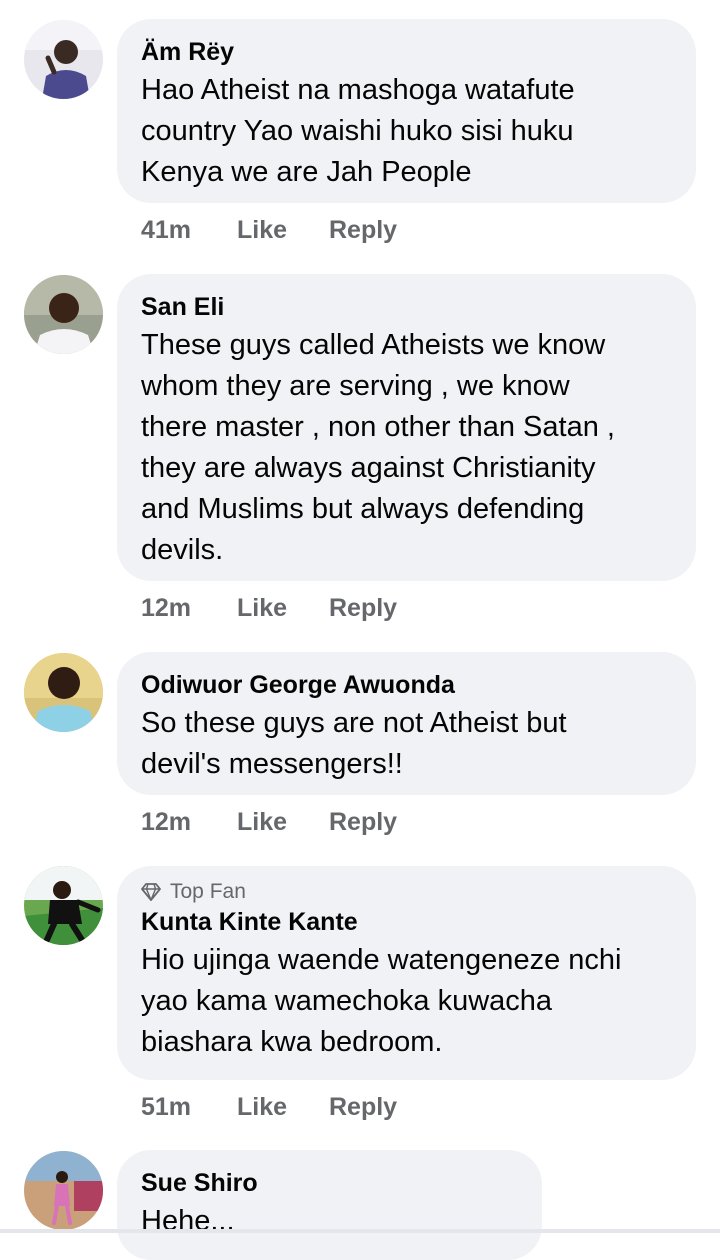  What do you see at coordinates (360, 1231) in the screenshot?
I see `bottom-divider` at bounding box center [360, 1231].